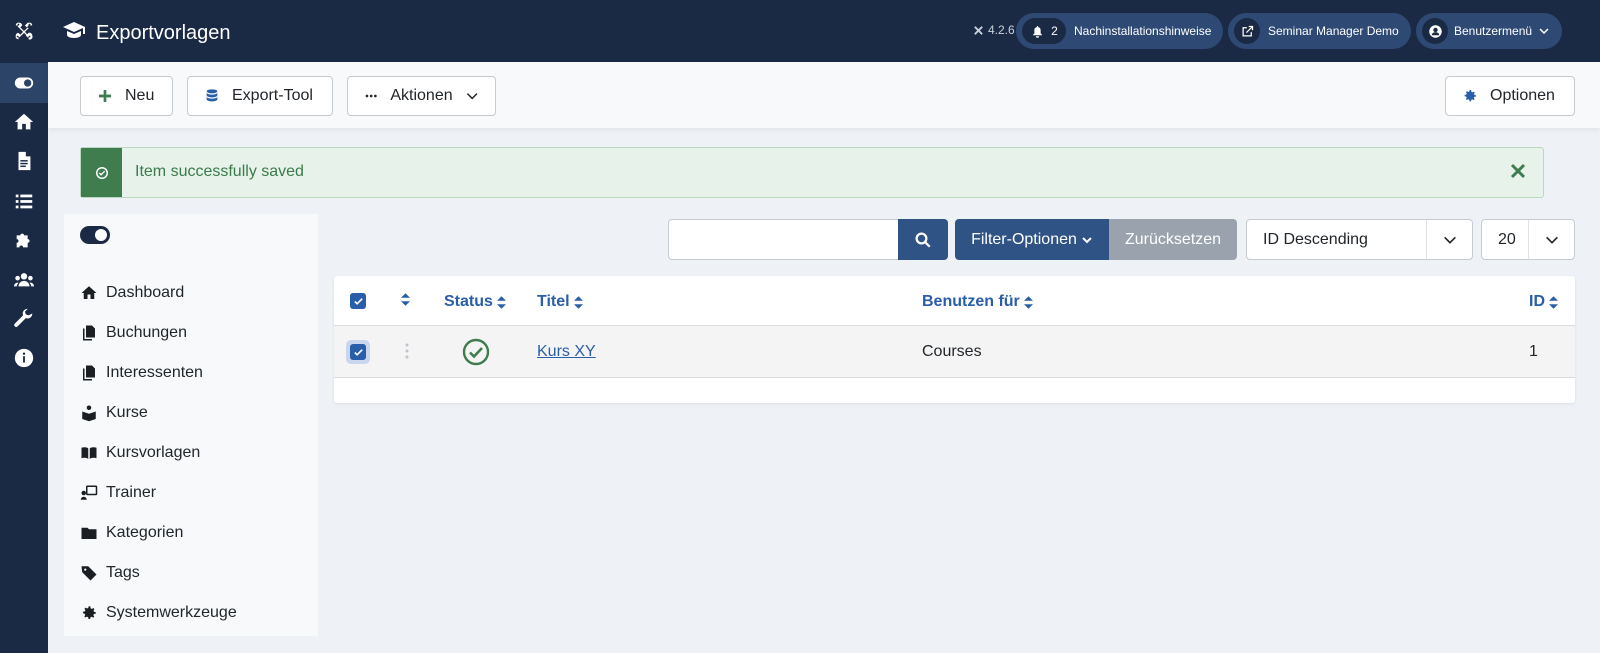 This screenshot has height=653, width=1600. I want to click on post-install-label: Nachinstallationshinweise, so click(1143, 31).